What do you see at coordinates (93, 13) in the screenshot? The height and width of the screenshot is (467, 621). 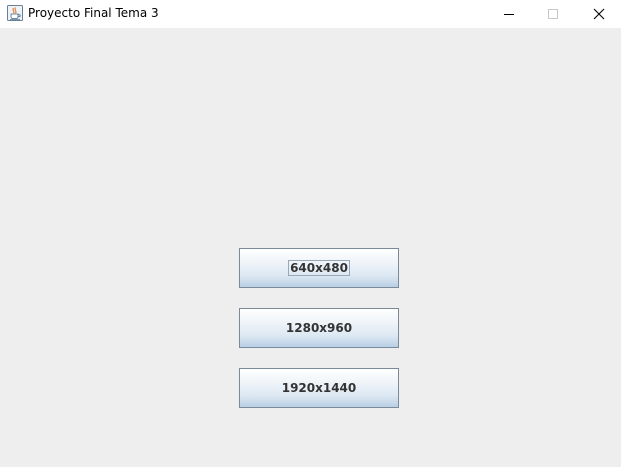 I see `window-title: Proyecto Final Tema 3` at bounding box center [93, 13].